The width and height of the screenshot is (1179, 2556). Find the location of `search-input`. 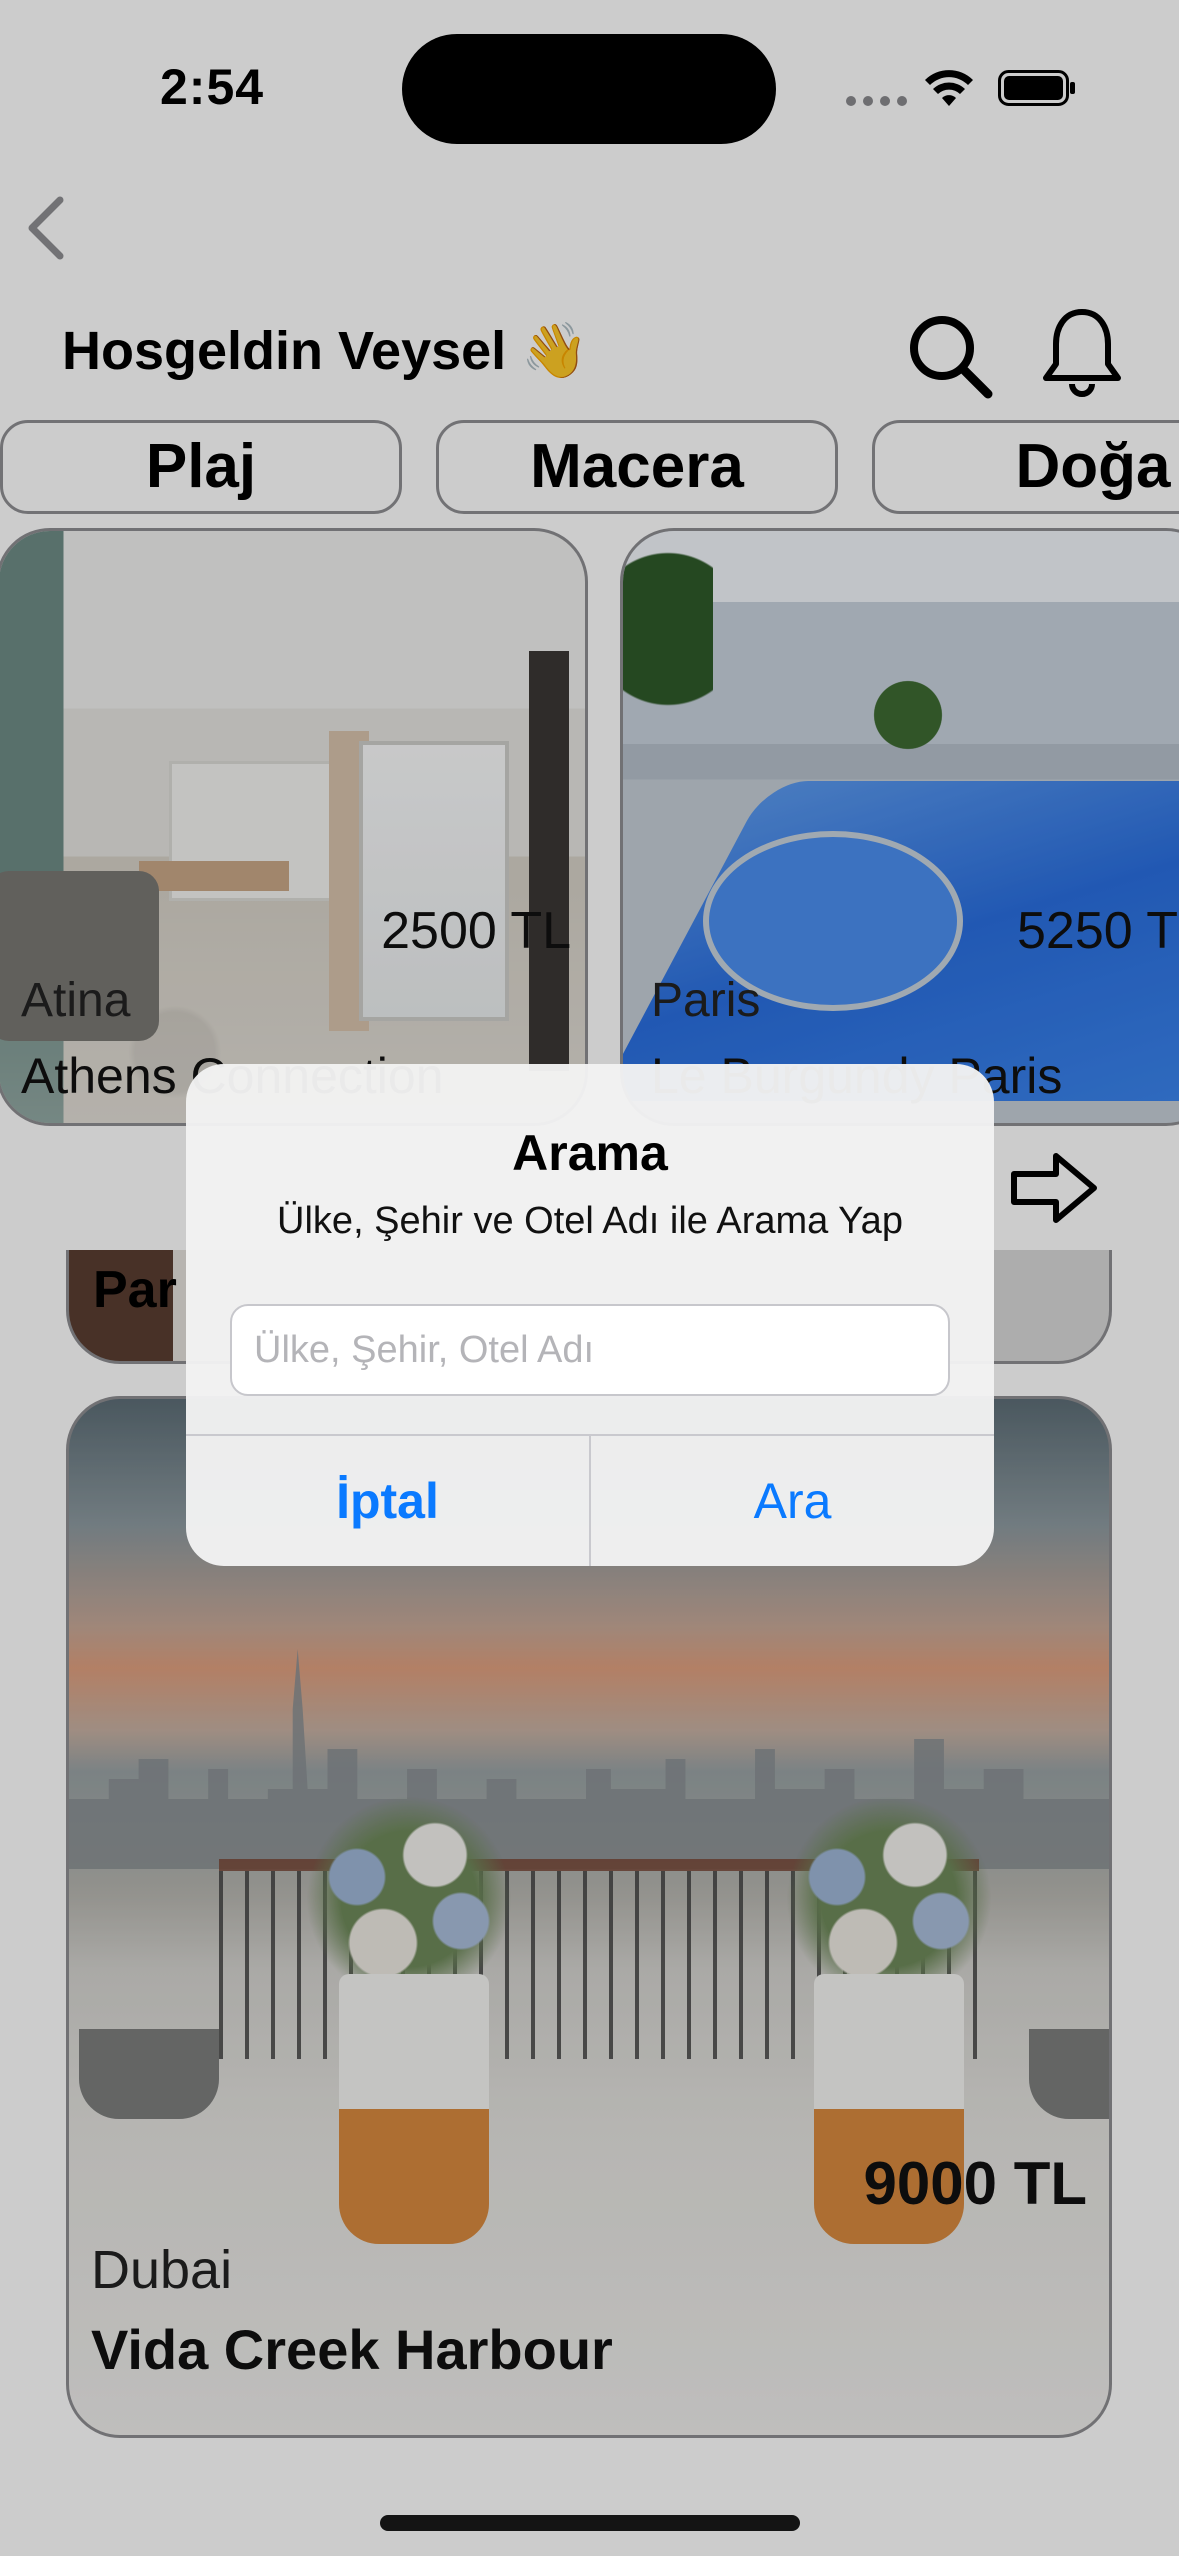

search-input is located at coordinates (590, 1350).